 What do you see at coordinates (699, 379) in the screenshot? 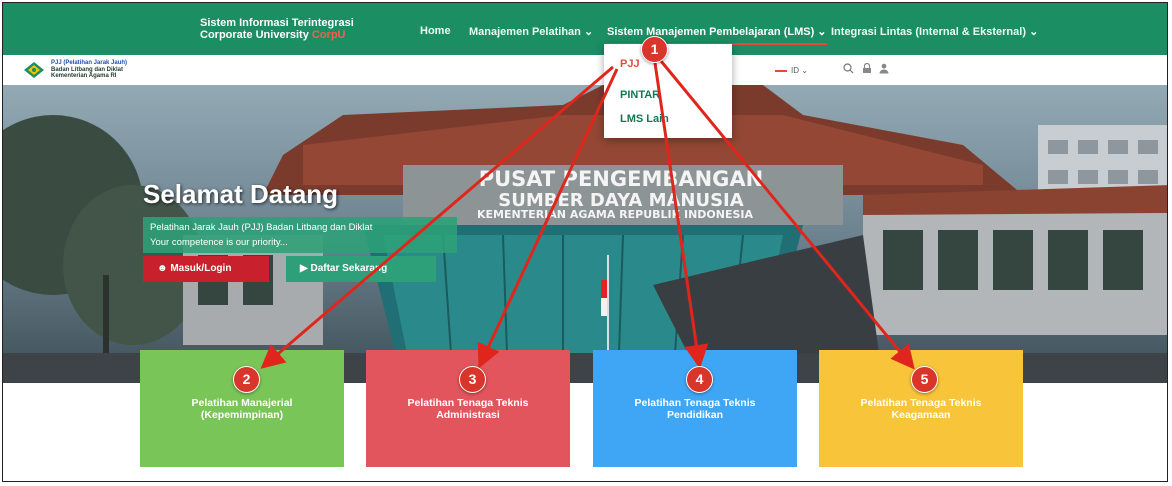
I see `step-marker-4: 4` at bounding box center [699, 379].